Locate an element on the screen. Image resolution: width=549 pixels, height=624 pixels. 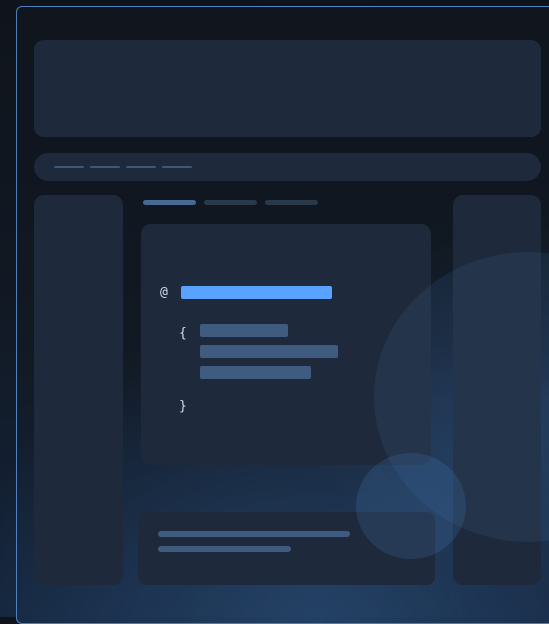
tab-active is located at coordinates (169, 202).